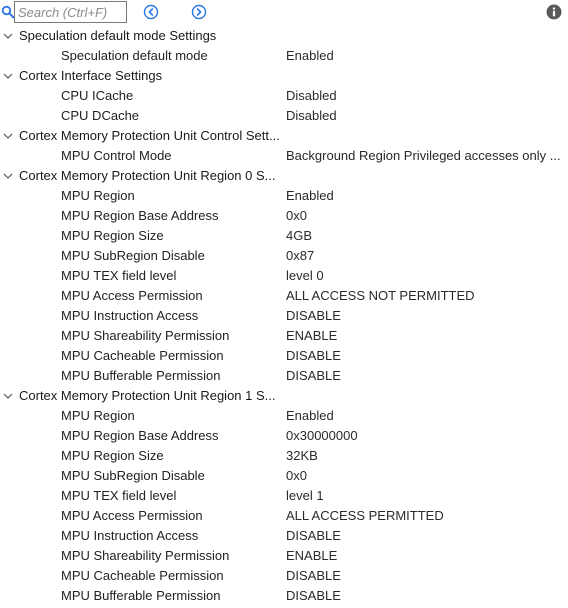 The image size is (568, 608). Describe the element at coordinates (425, 236) in the screenshot. I see `param-value: 4GB` at that location.